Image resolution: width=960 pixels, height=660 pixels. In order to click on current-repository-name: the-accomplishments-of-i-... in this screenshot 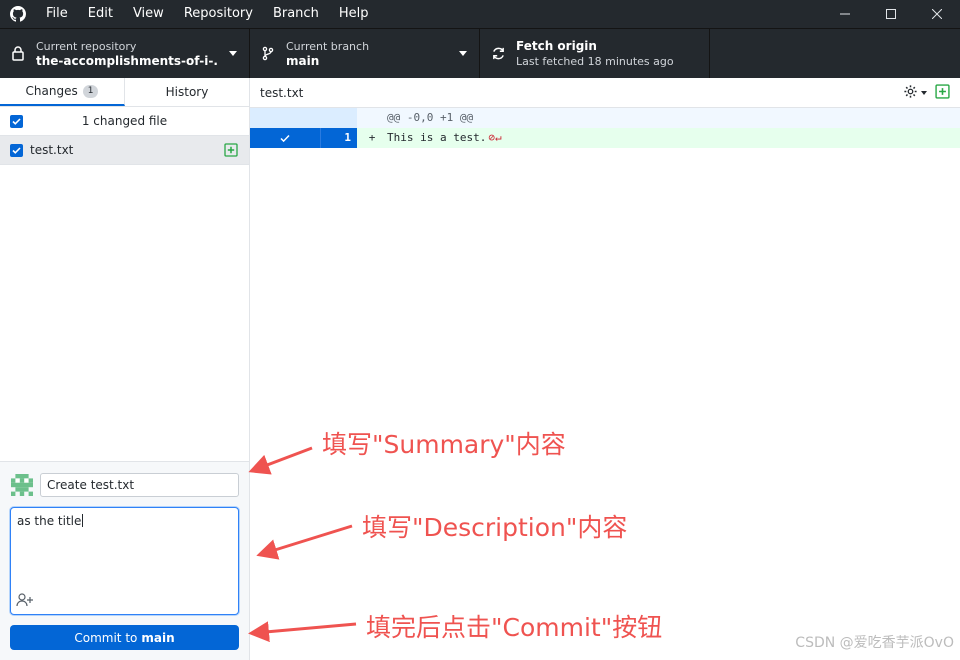, I will do `click(127, 60)`.